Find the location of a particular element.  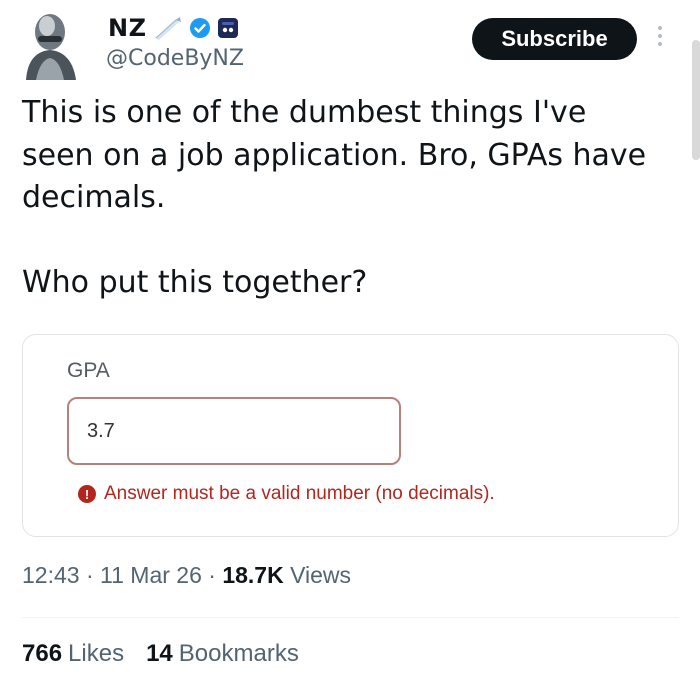

views-count: 18.7K is located at coordinates (253, 575).